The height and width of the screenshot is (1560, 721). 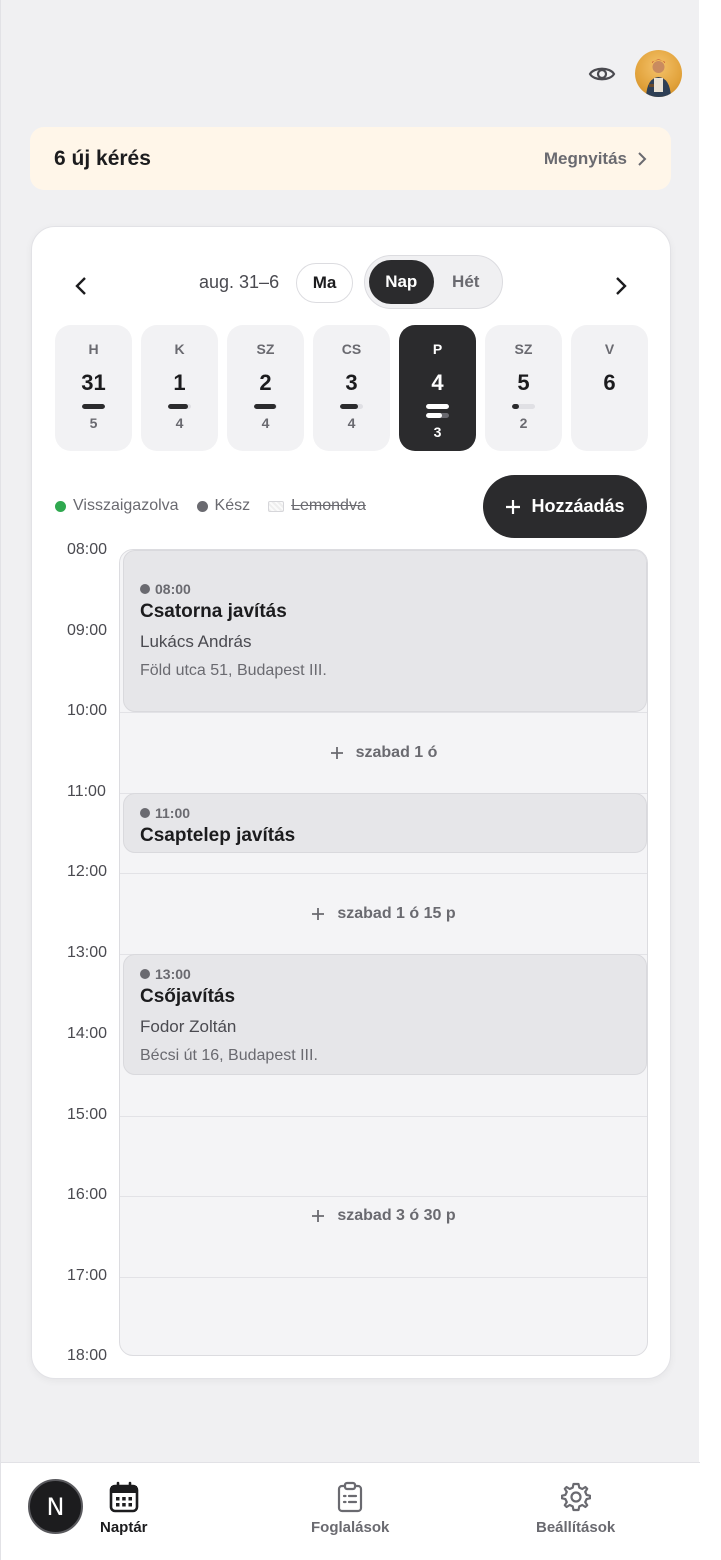 I want to click on day-number: 1, so click(x=179, y=382).